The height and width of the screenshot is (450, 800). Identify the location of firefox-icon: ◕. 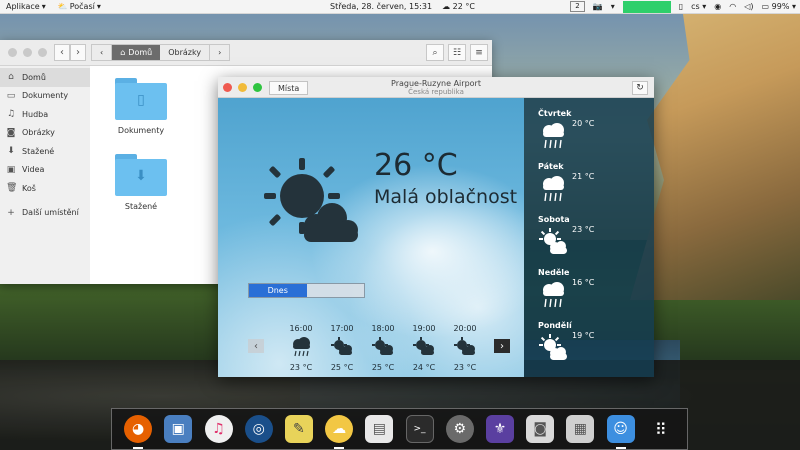
(138, 432).